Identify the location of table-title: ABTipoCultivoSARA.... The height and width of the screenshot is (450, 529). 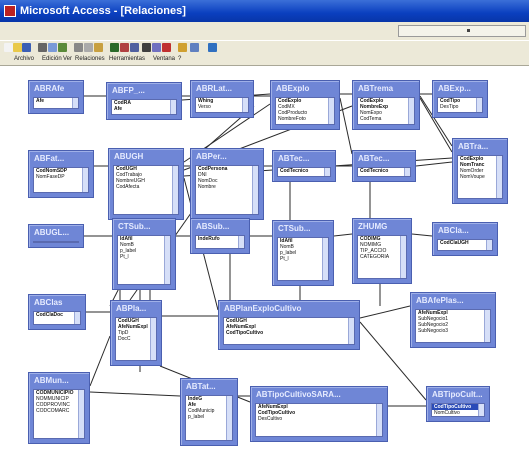
(319, 394).